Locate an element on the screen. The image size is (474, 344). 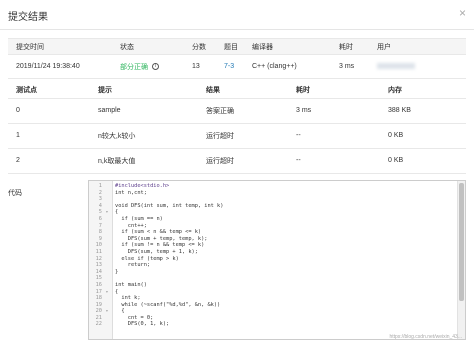
code-line: 16 int main() is located at coordinates (272, 285).